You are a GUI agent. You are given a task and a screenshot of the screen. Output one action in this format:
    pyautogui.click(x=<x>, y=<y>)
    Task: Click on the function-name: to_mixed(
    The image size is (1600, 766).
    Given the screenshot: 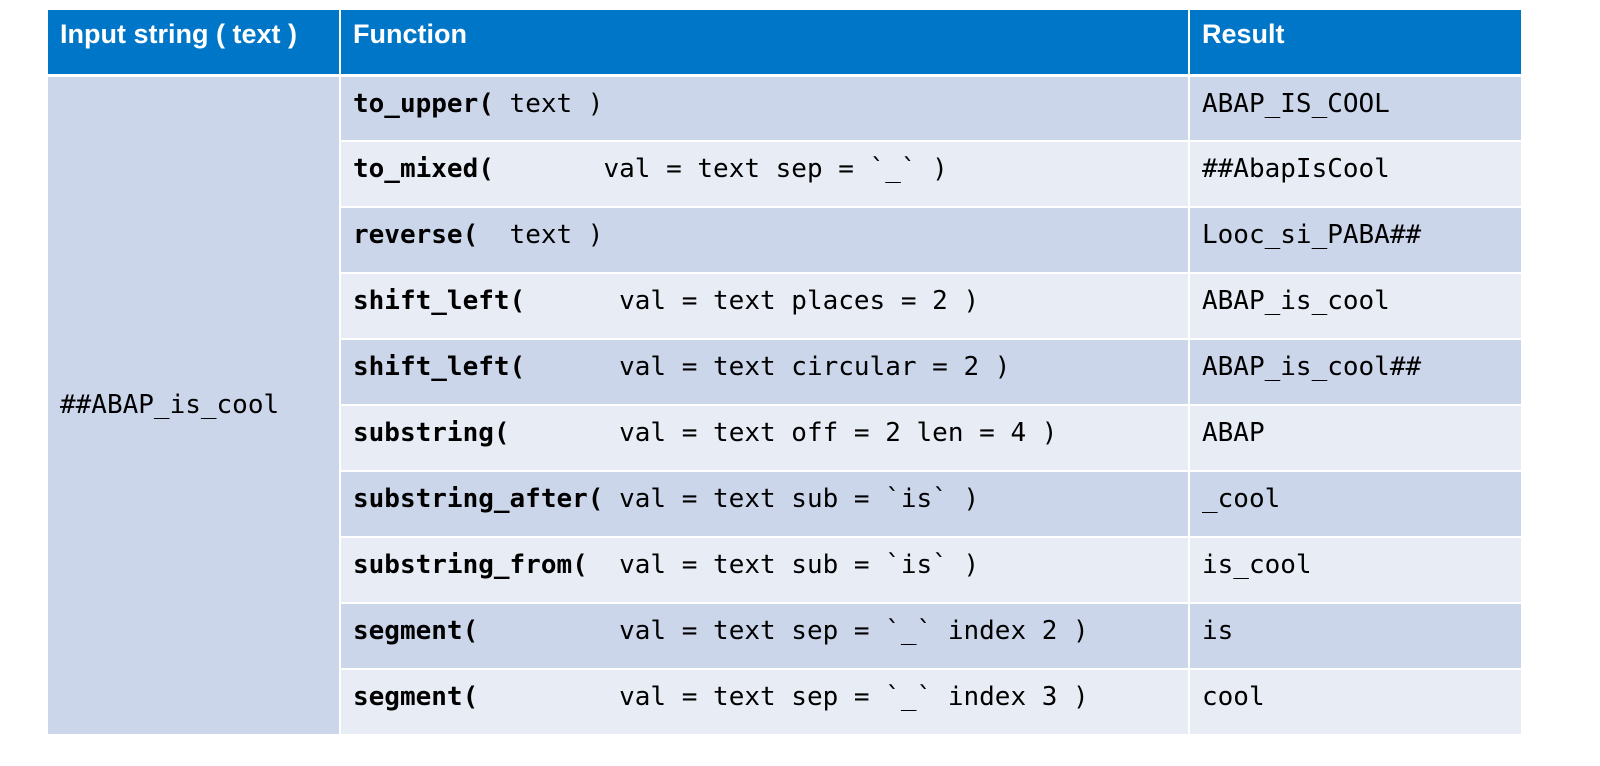 What is the action you would take?
    pyautogui.click(x=423, y=169)
    